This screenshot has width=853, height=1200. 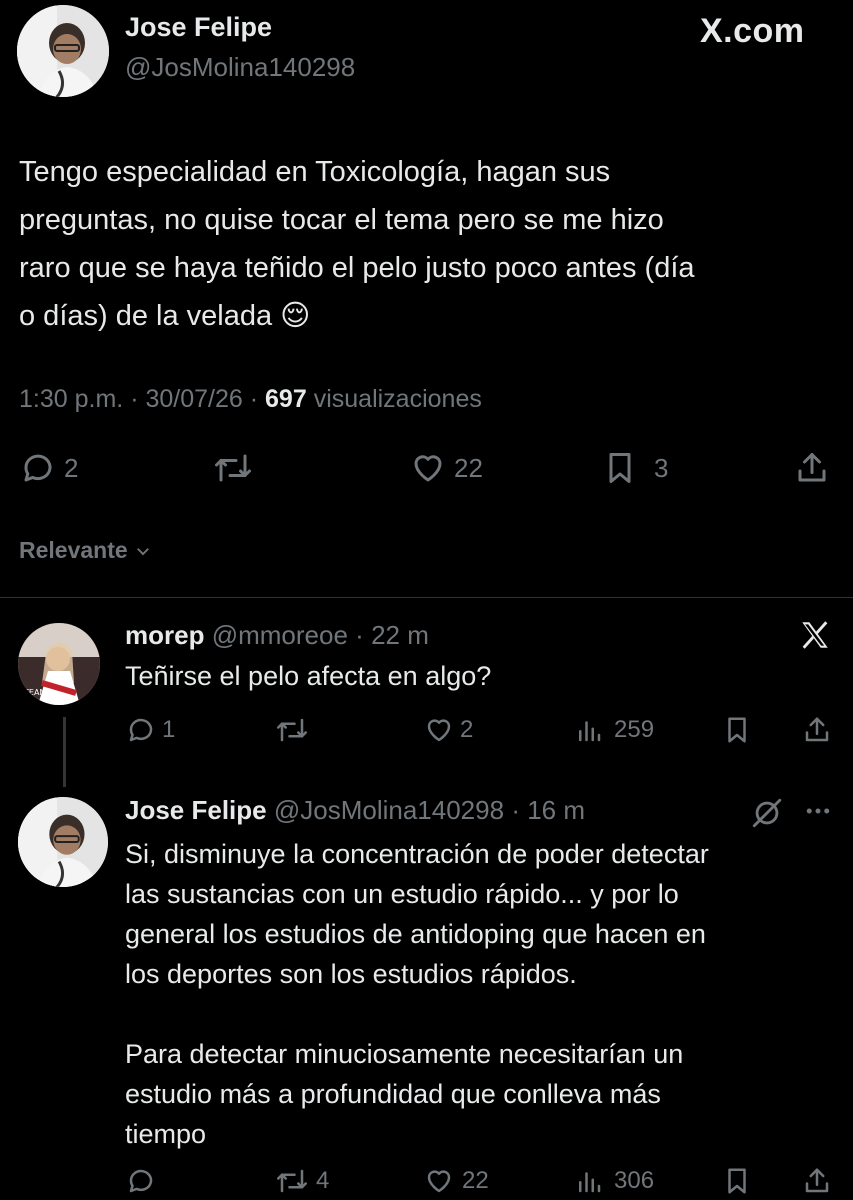 What do you see at coordinates (280, 635) in the screenshot?
I see `reply1-handle: @mmoreoe` at bounding box center [280, 635].